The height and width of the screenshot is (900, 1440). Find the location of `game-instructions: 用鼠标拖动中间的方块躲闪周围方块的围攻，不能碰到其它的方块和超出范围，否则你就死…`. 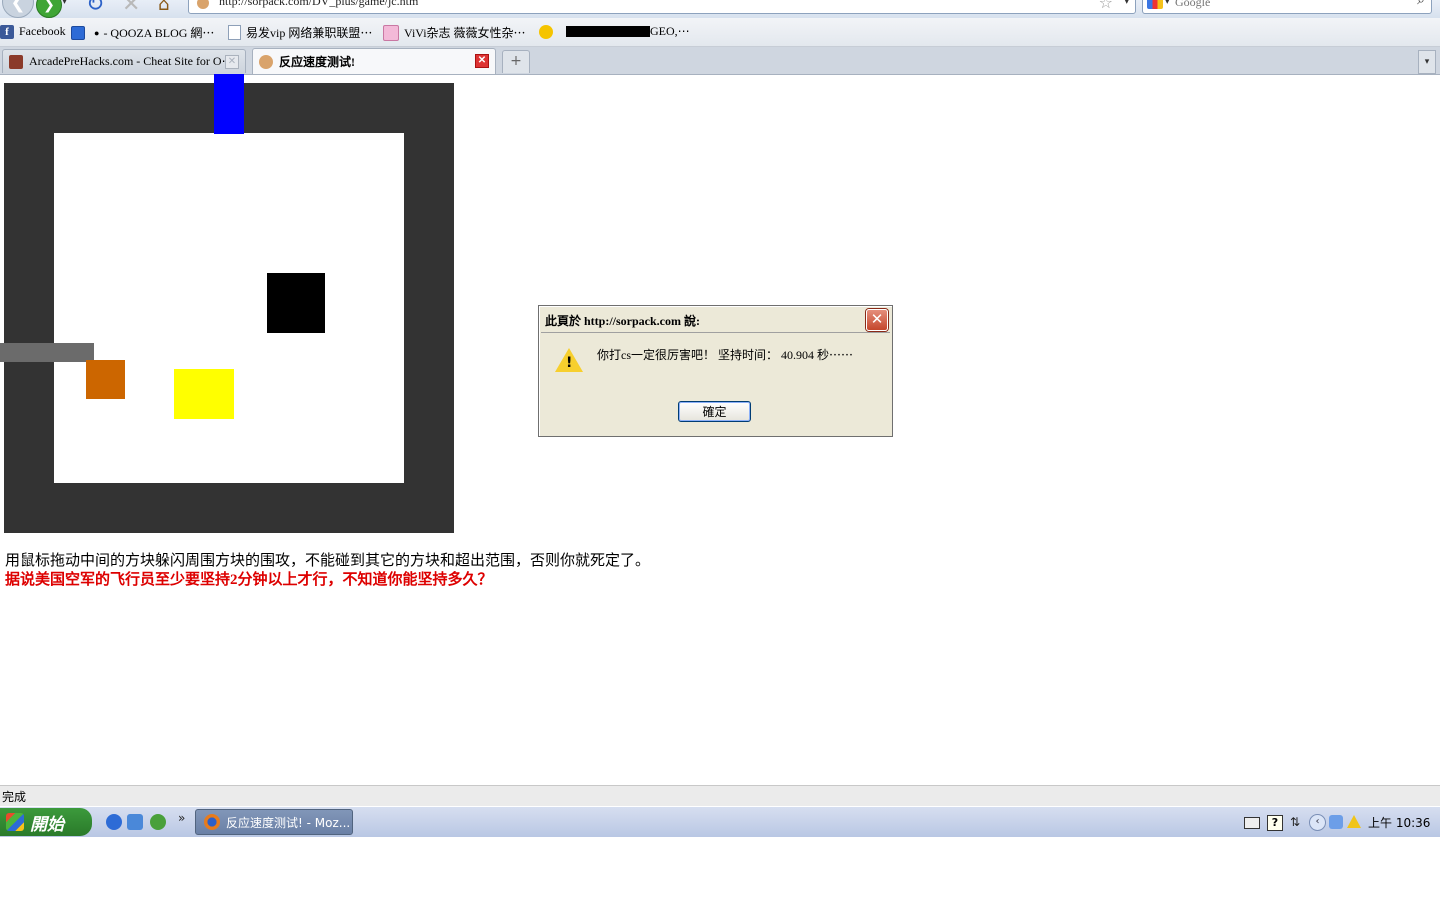

game-instructions: 用鼠标拖动中间的方块躲闪周围方块的围攻，不能碰到其它的方块和超出范围，否则你就死… is located at coordinates (328, 561).